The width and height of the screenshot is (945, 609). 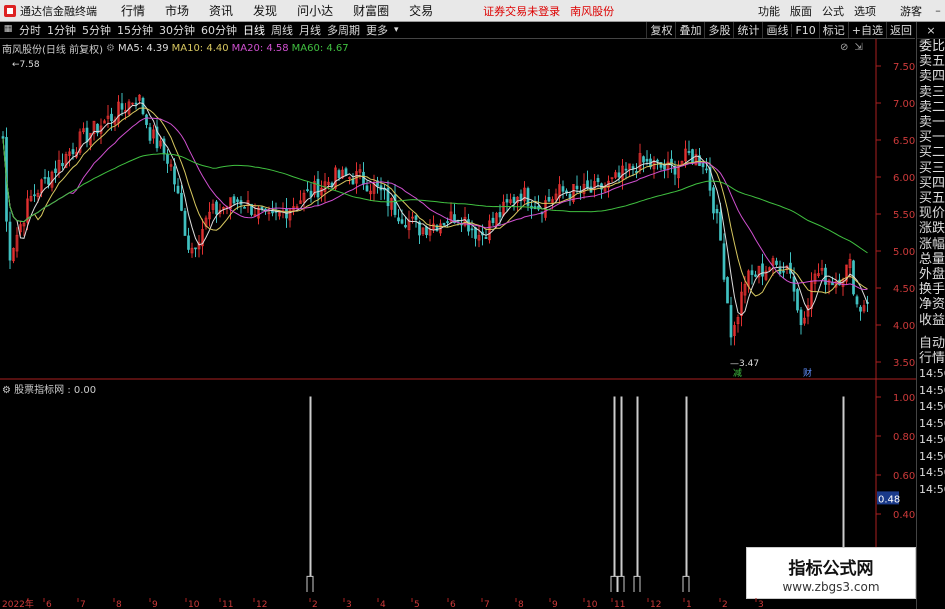 What do you see at coordinates (904, 398) in the screenshot?
I see `indicator-tick-label: 1.00` at bounding box center [904, 398].